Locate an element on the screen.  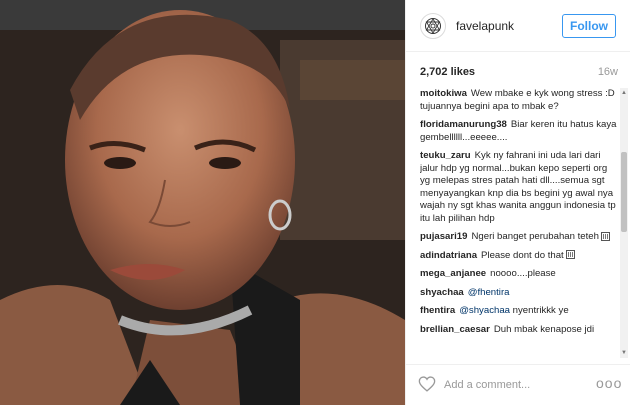
post-time: 16w is located at coordinates (608, 72).